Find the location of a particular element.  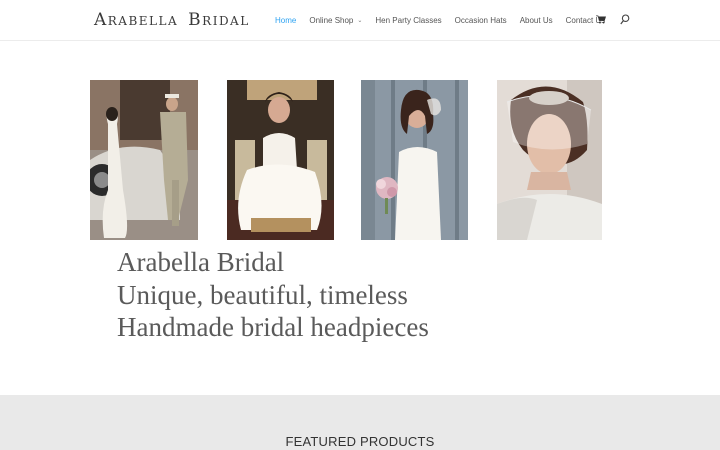

logo-text: Arabella Bridal is located at coordinates (172, 20).